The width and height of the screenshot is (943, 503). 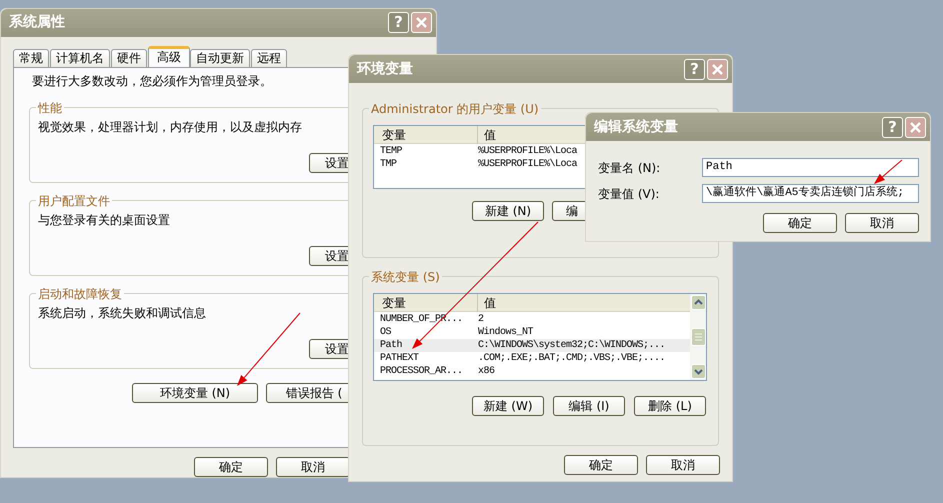 I want to click on window-title: 编辑系统变量, so click(x=636, y=127).